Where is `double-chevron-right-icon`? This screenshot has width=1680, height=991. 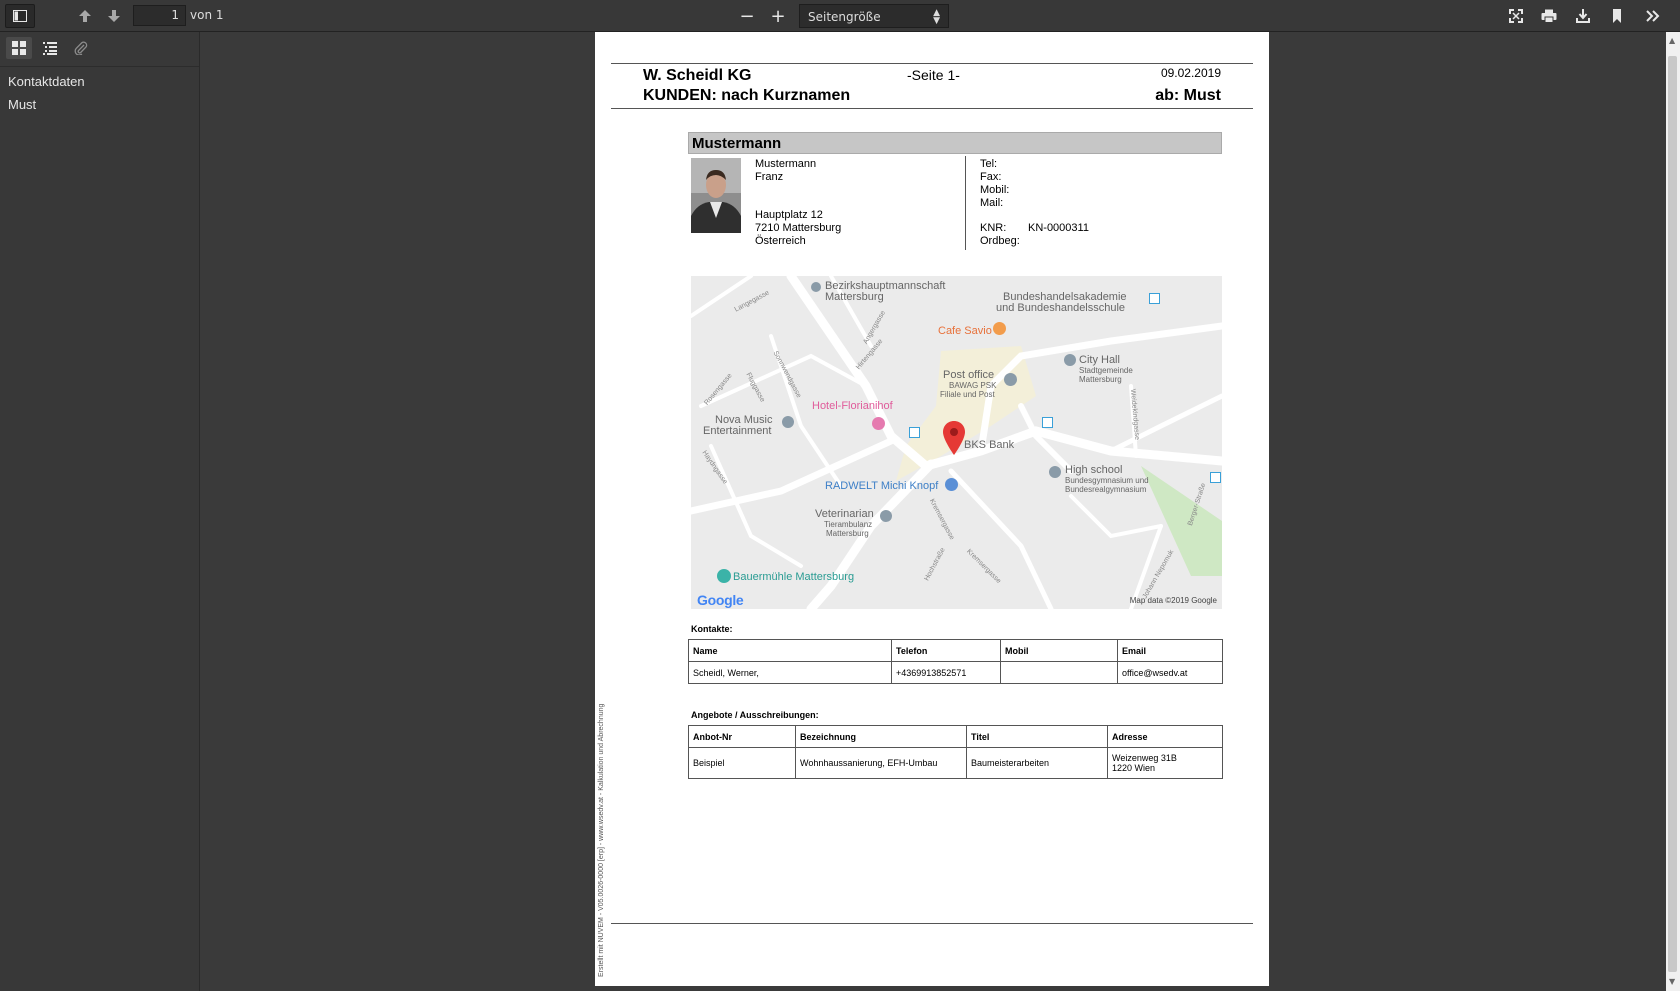
double-chevron-right-icon is located at coordinates (1653, 16).